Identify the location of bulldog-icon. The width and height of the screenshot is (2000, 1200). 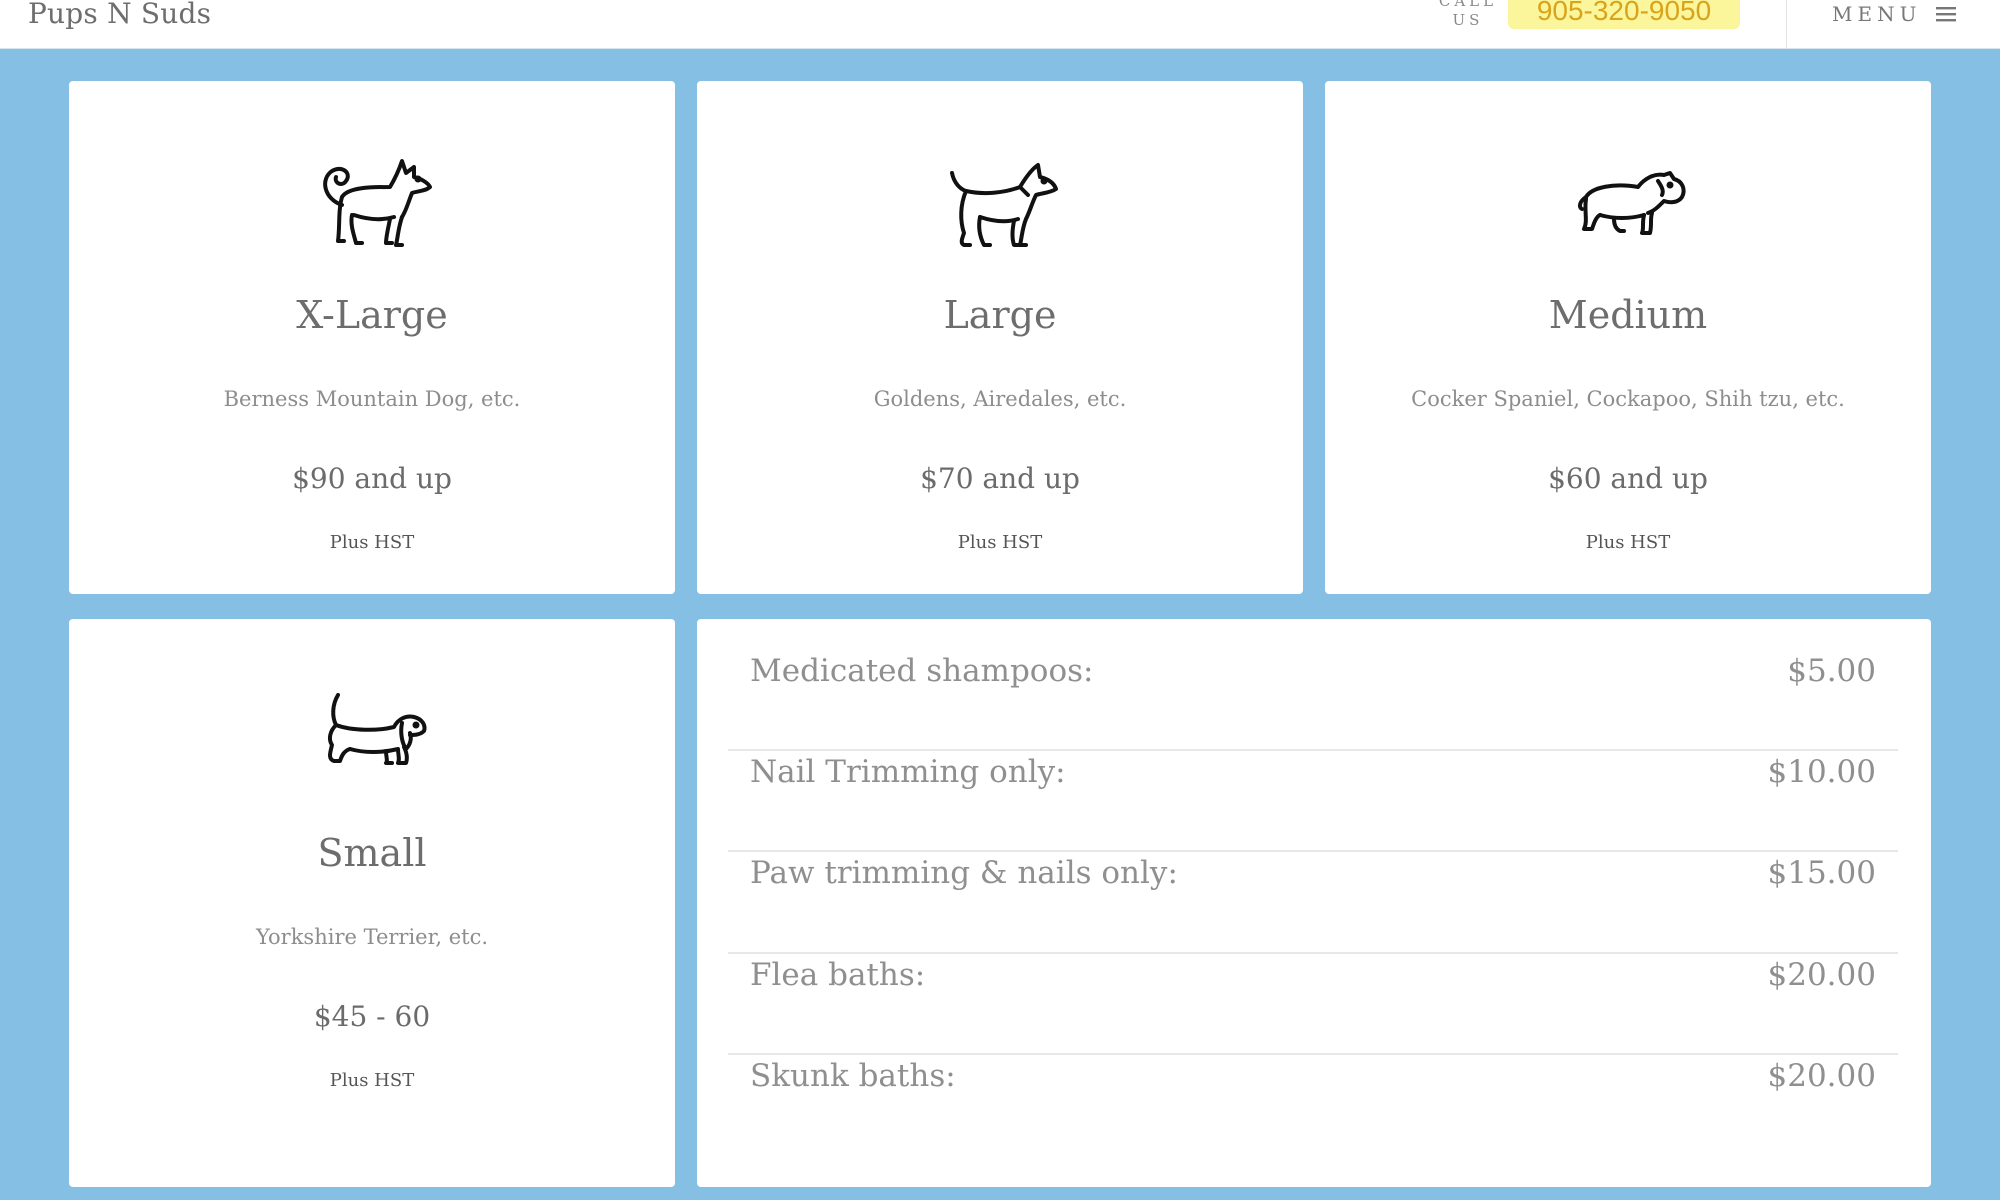
(1628, 197).